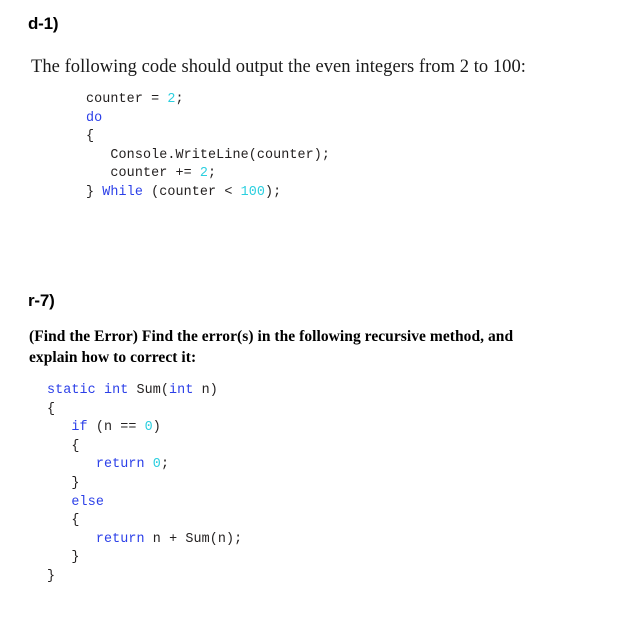  What do you see at coordinates (208, 119) in the screenshot?
I see `code-line: do` at bounding box center [208, 119].